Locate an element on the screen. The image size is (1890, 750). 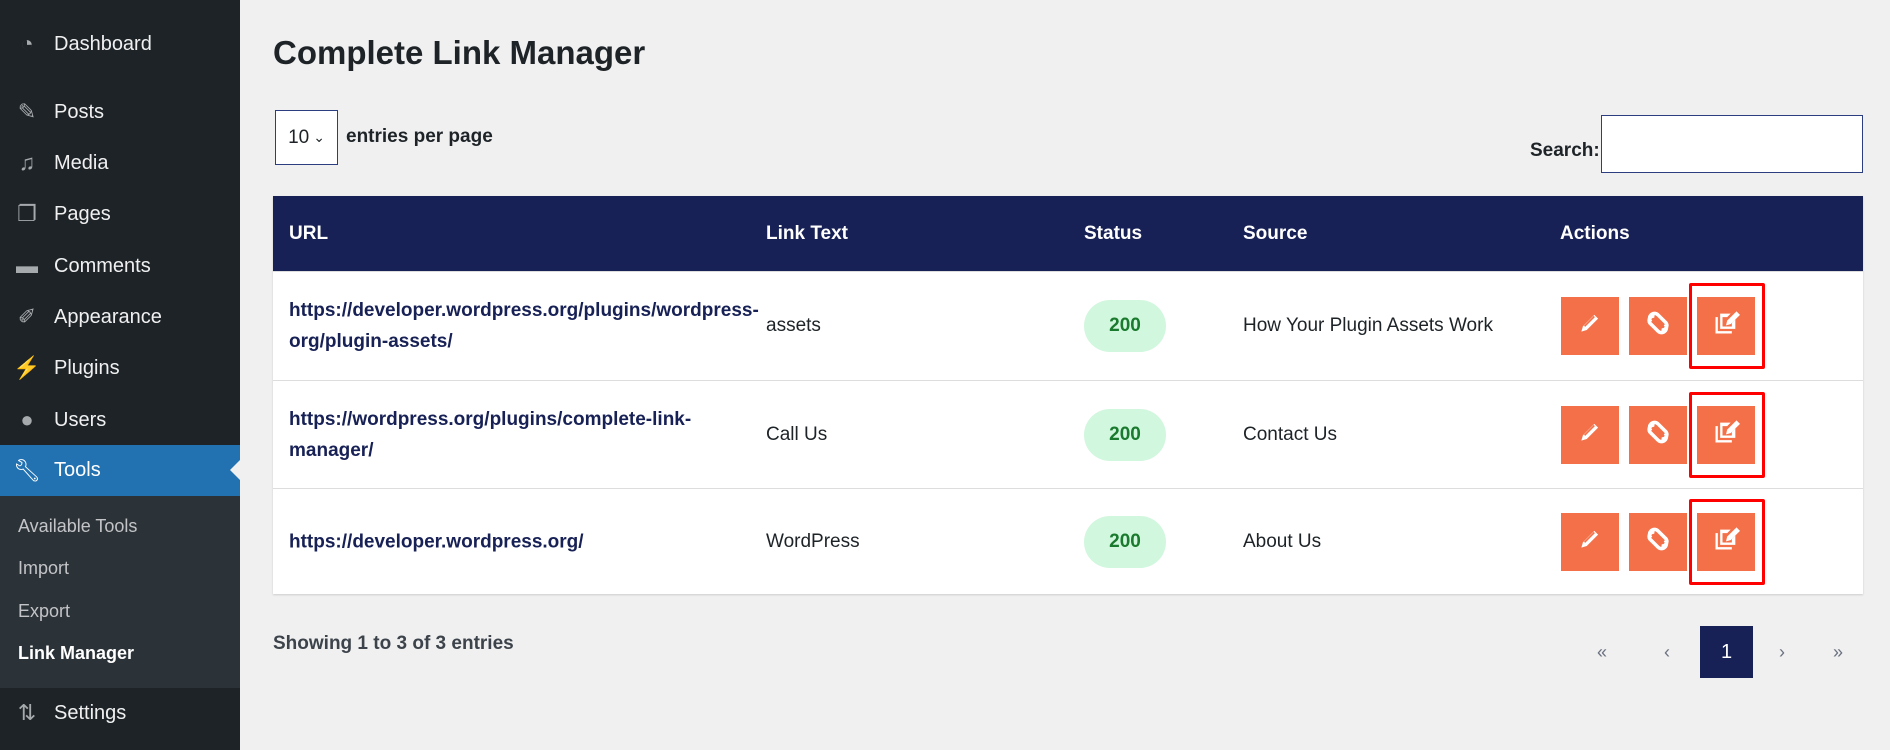
link-url: https://developer.wordpress.org/ is located at coordinates (524, 541).